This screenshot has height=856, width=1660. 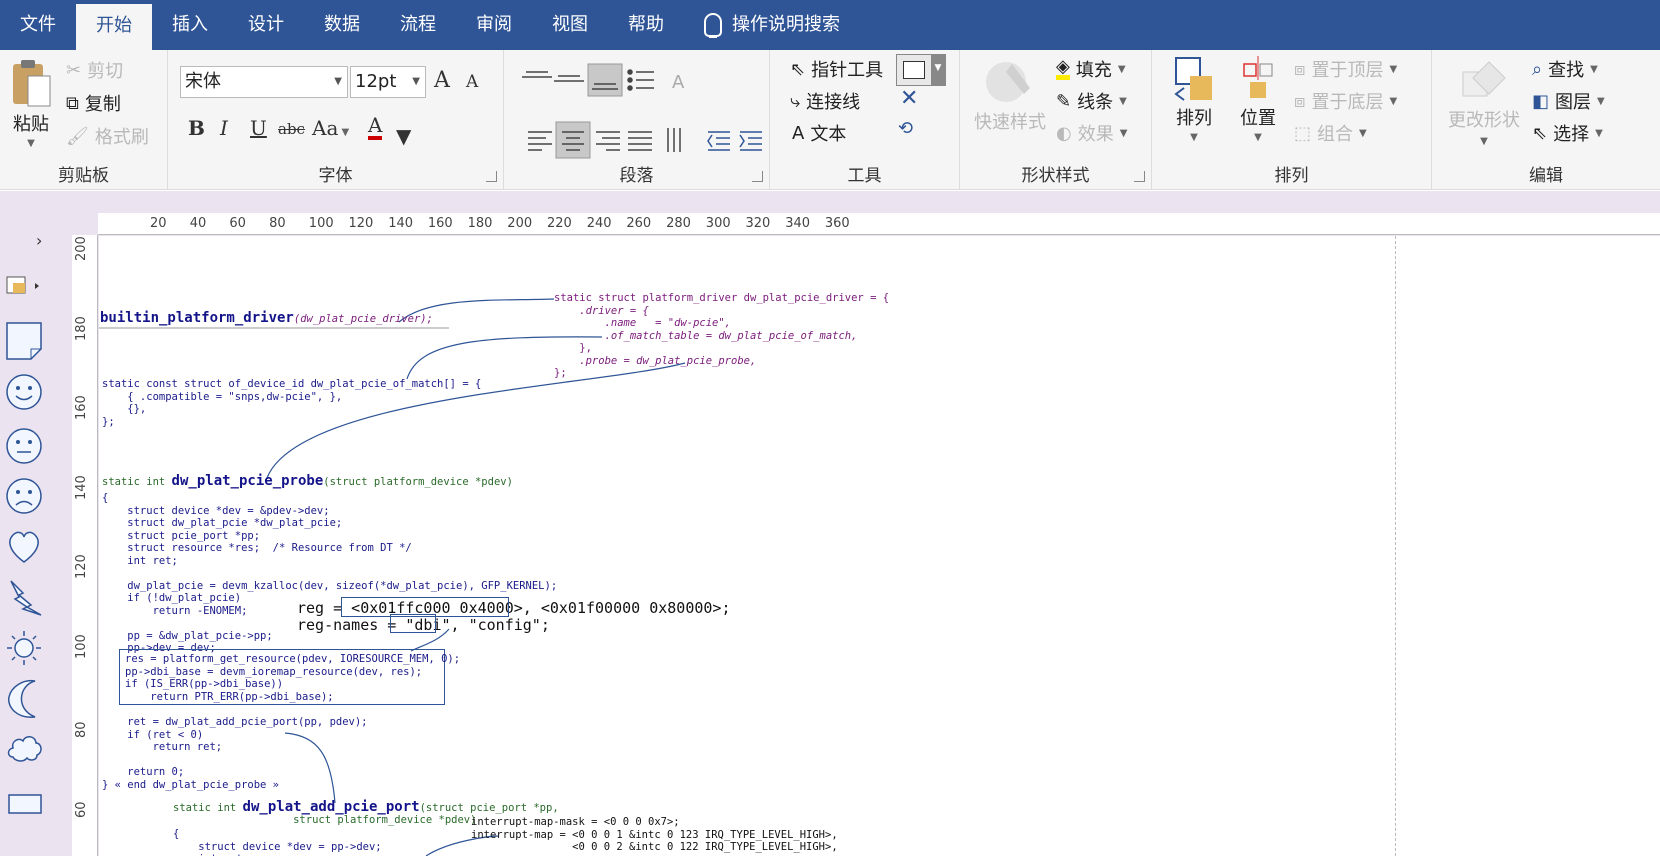 What do you see at coordinates (321, 223) in the screenshot?
I see `ruler-label: 100` at bounding box center [321, 223].